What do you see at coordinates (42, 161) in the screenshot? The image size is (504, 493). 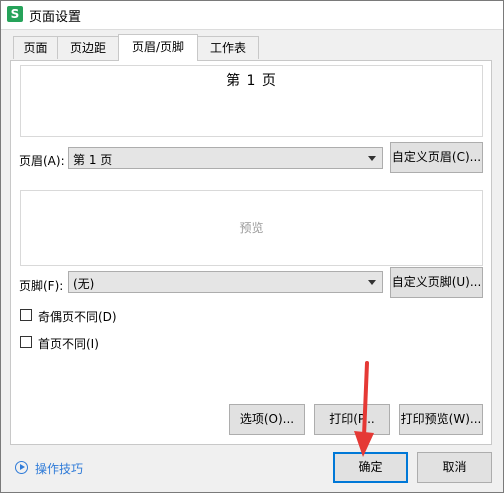 I see `header-label: 页眉(A):` at bounding box center [42, 161].